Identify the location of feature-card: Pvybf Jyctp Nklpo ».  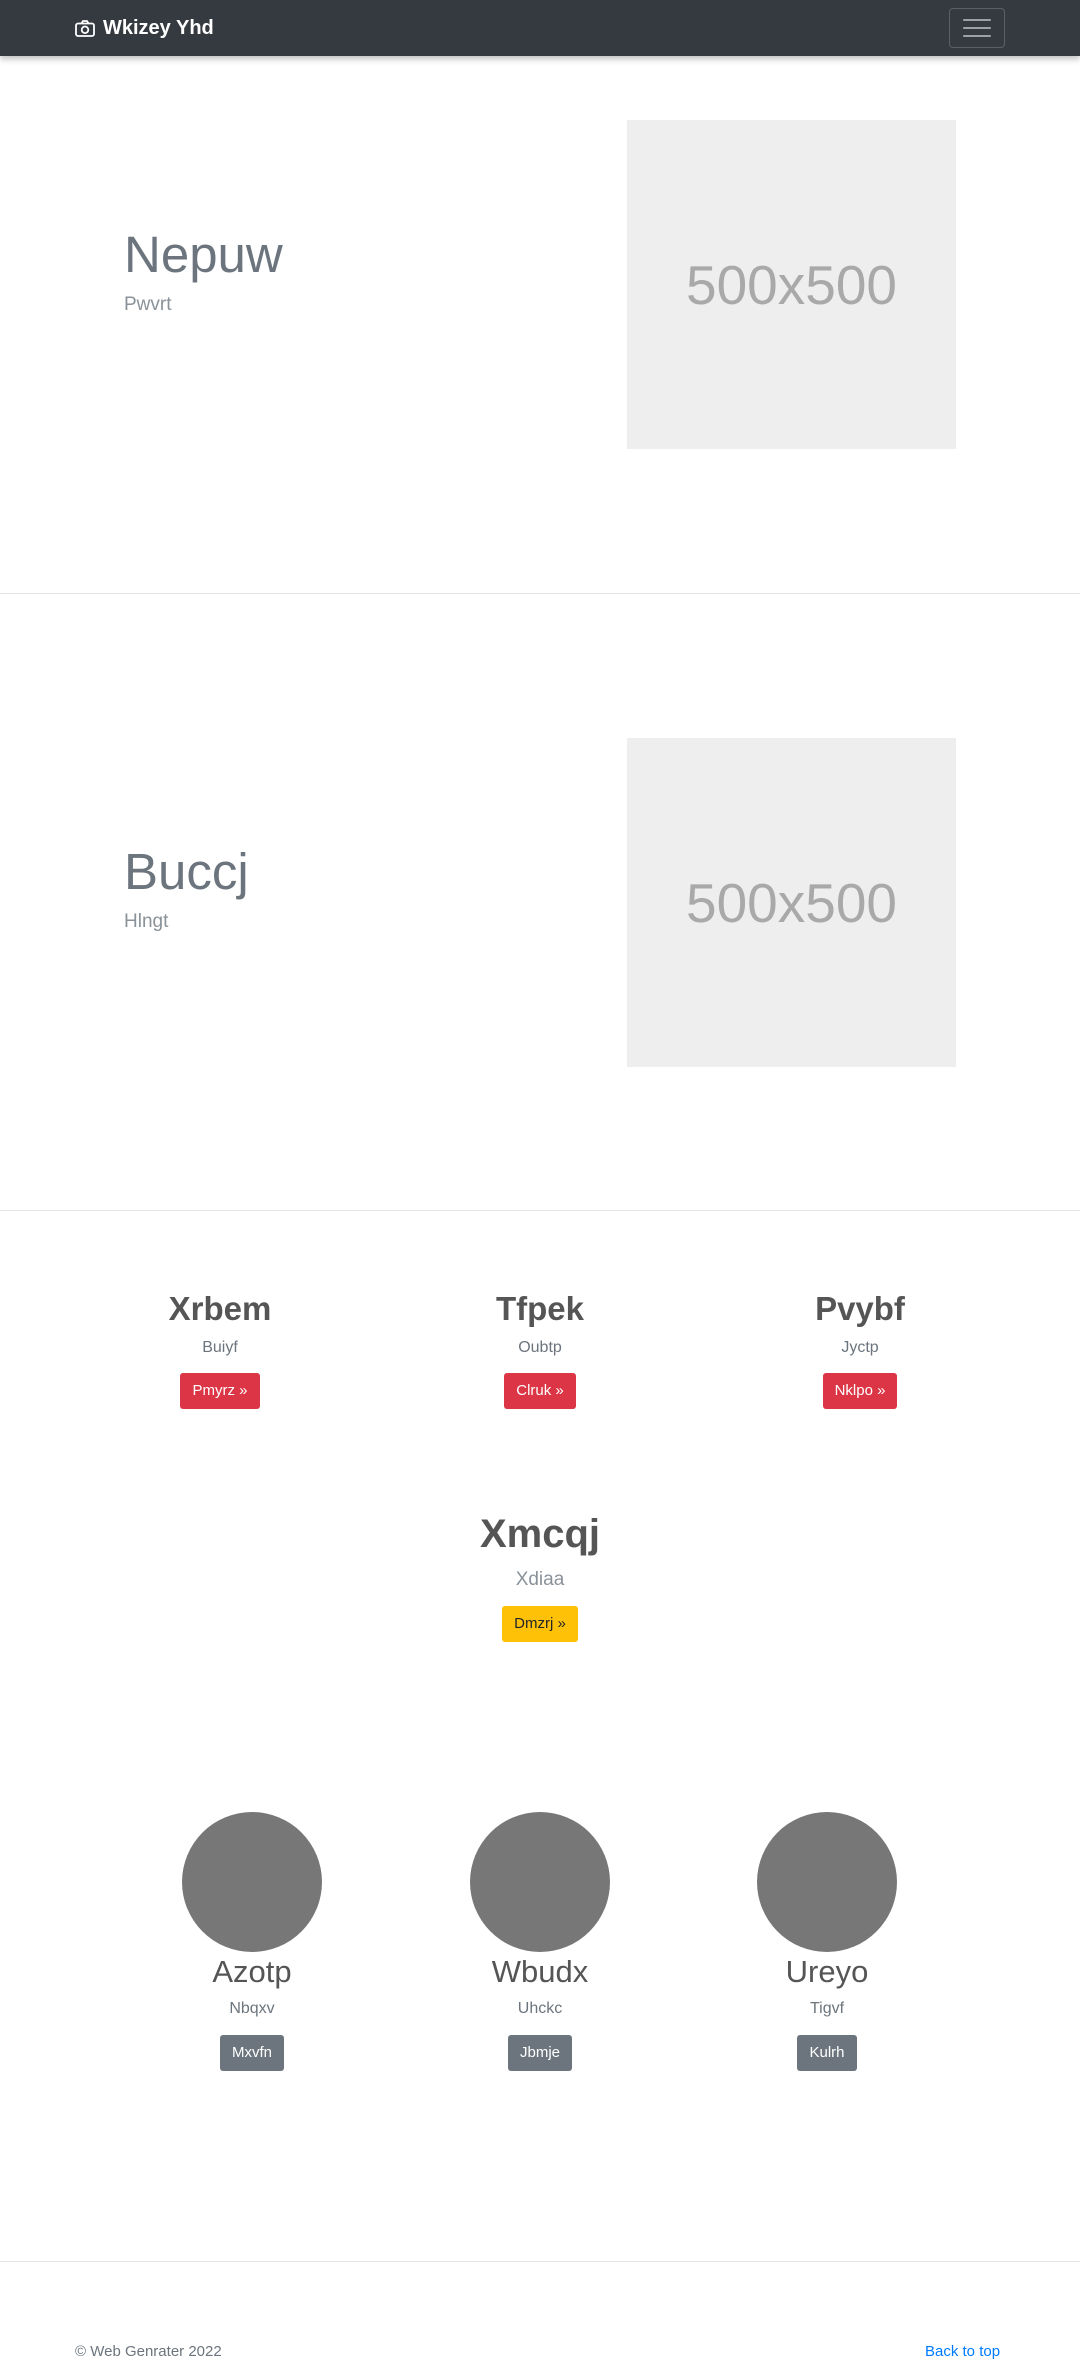
(860, 1349).